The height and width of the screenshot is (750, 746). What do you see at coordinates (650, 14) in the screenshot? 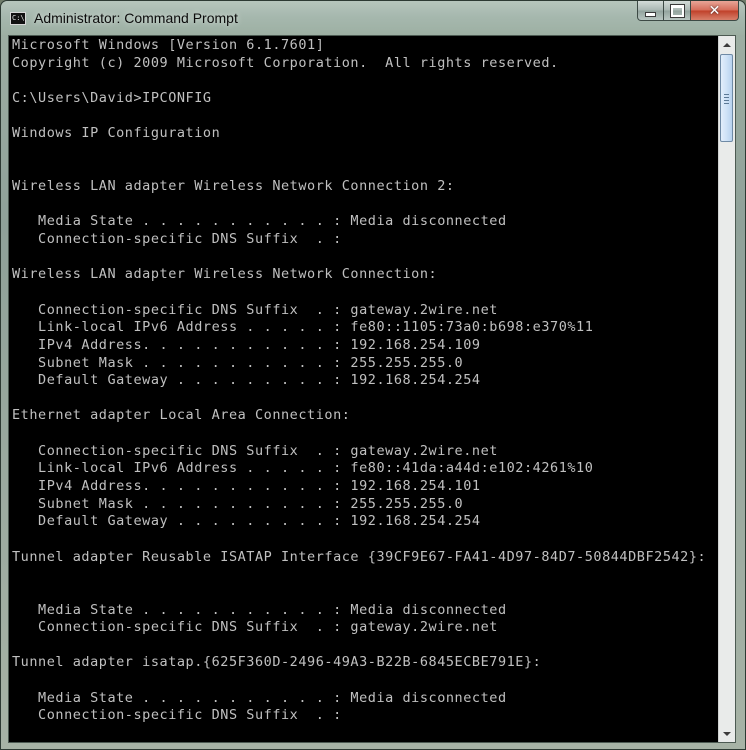
I see `minimize-icon` at bounding box center [650, 14].